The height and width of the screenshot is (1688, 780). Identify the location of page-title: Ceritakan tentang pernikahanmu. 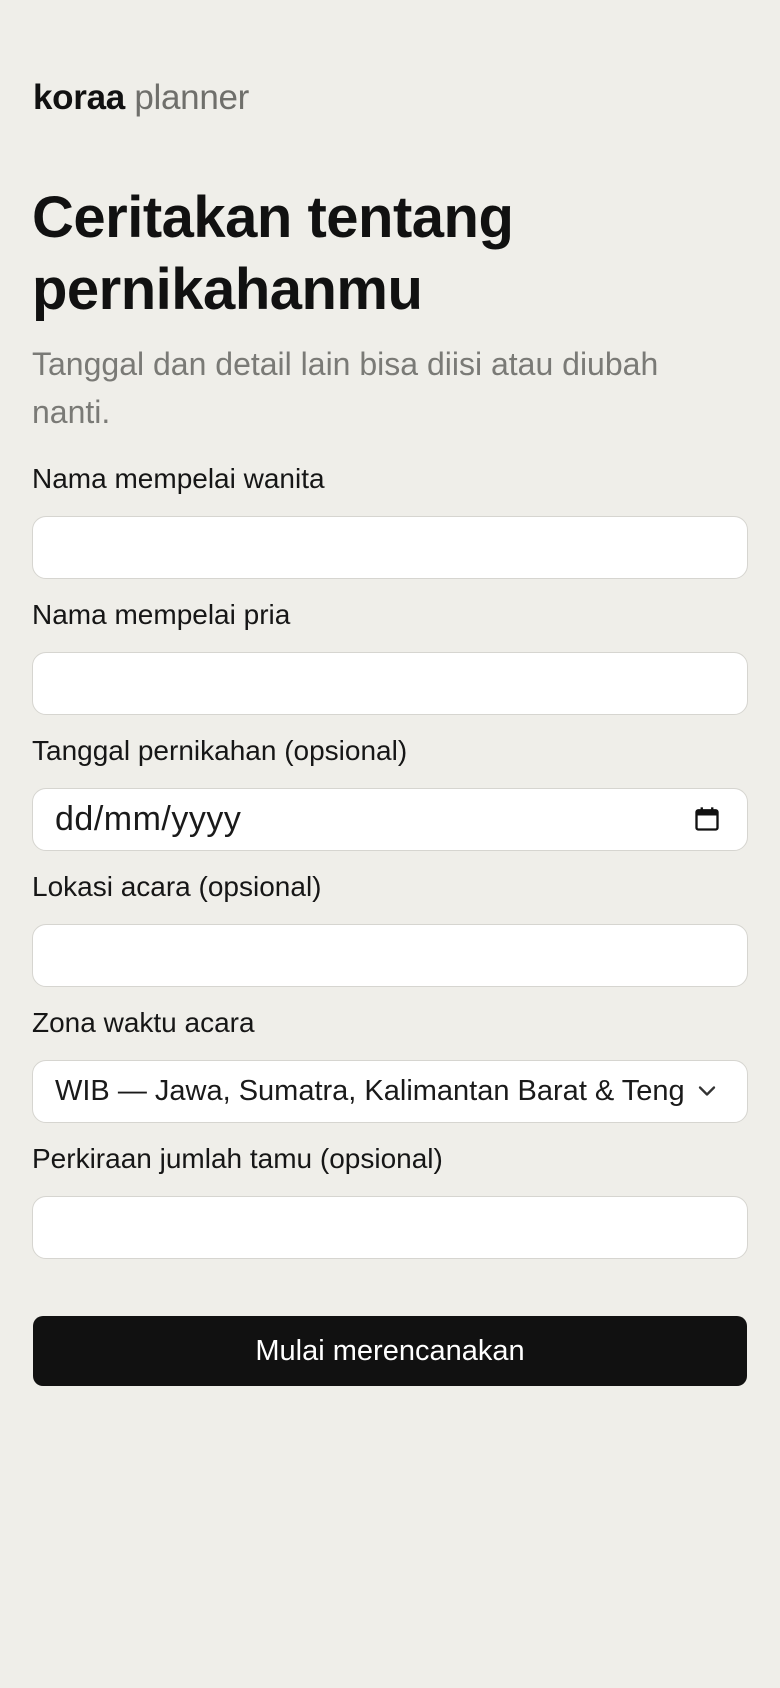
(273, 253).